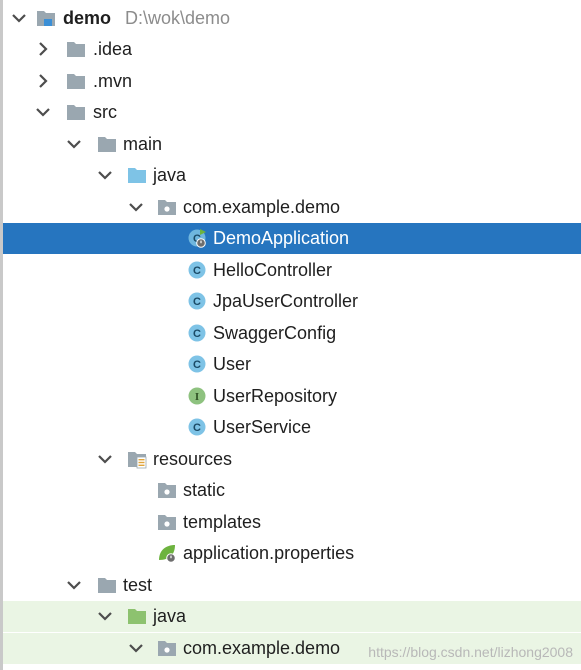 This screenshot has height=670, width=581. I want to click on source-folder-icon, so click(137, 175).